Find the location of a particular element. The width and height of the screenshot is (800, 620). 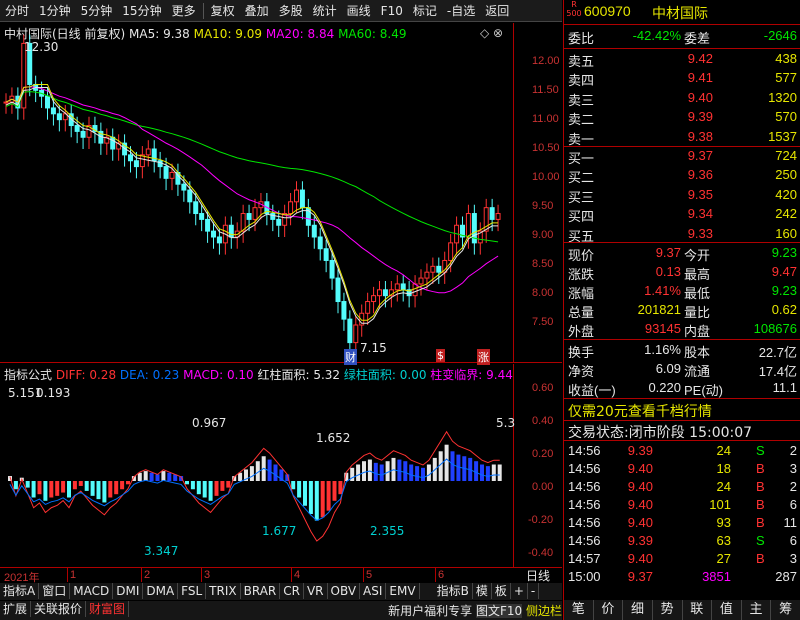

bottom-tab-2: 细 is located at coordinates (638, 610).